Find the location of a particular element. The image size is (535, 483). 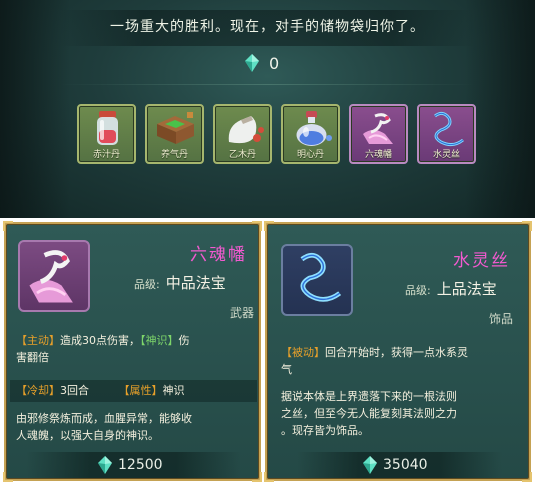

loot-item-yangqidan: 养气丹 is located at coordinates (174, 134).